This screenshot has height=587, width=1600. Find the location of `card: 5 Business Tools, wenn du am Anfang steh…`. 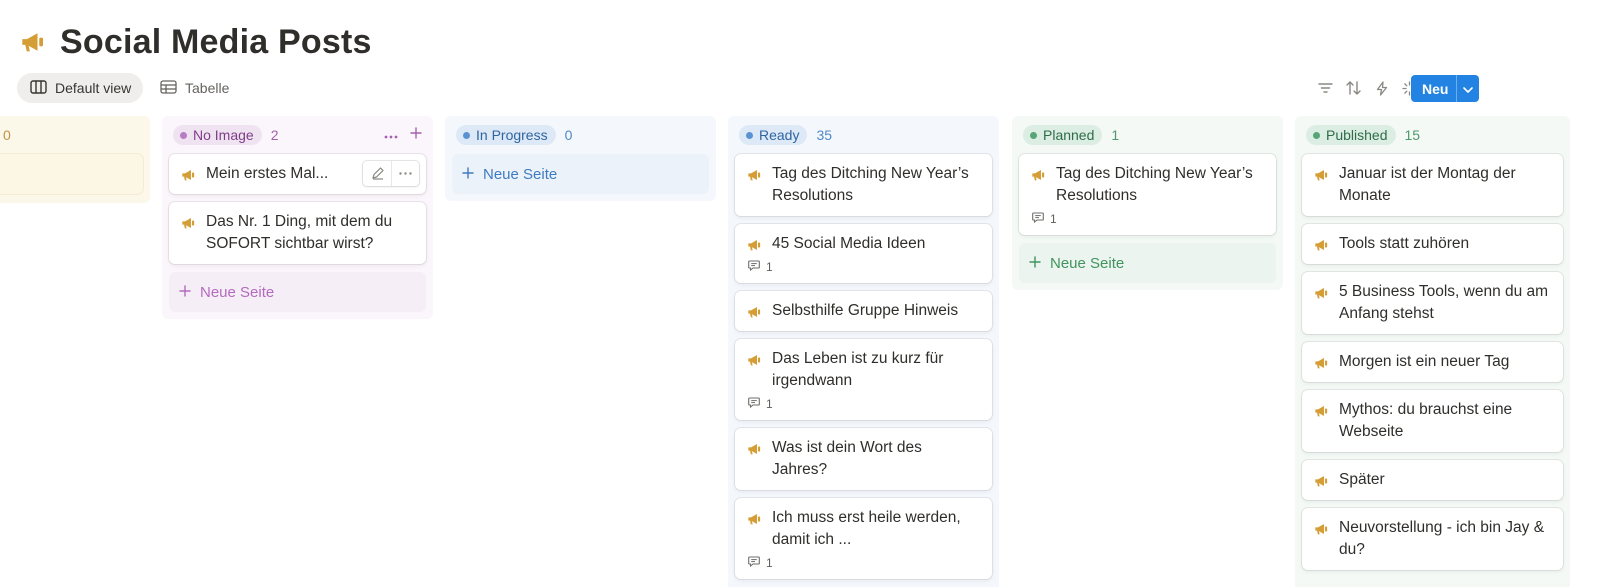

card: 5 Business Tools, wenn du am Anfang steh… is located at coordinates (1432, 303).